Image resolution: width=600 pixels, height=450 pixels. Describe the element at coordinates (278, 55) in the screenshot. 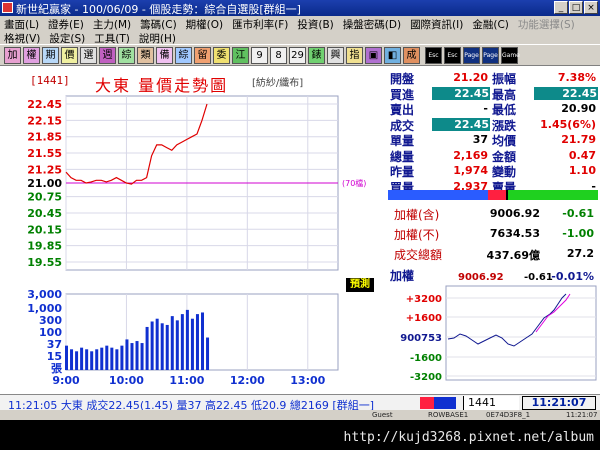

I see `toolbar-button-14: 8` at that location.